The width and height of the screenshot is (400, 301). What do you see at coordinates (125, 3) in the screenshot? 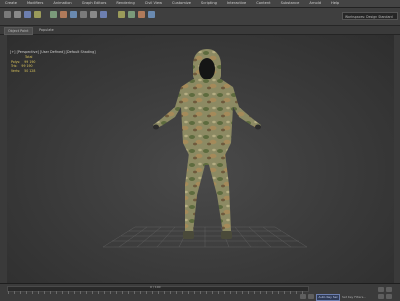
I see `menu-item-rendering: Rendering` at bounding box center [125, 3].